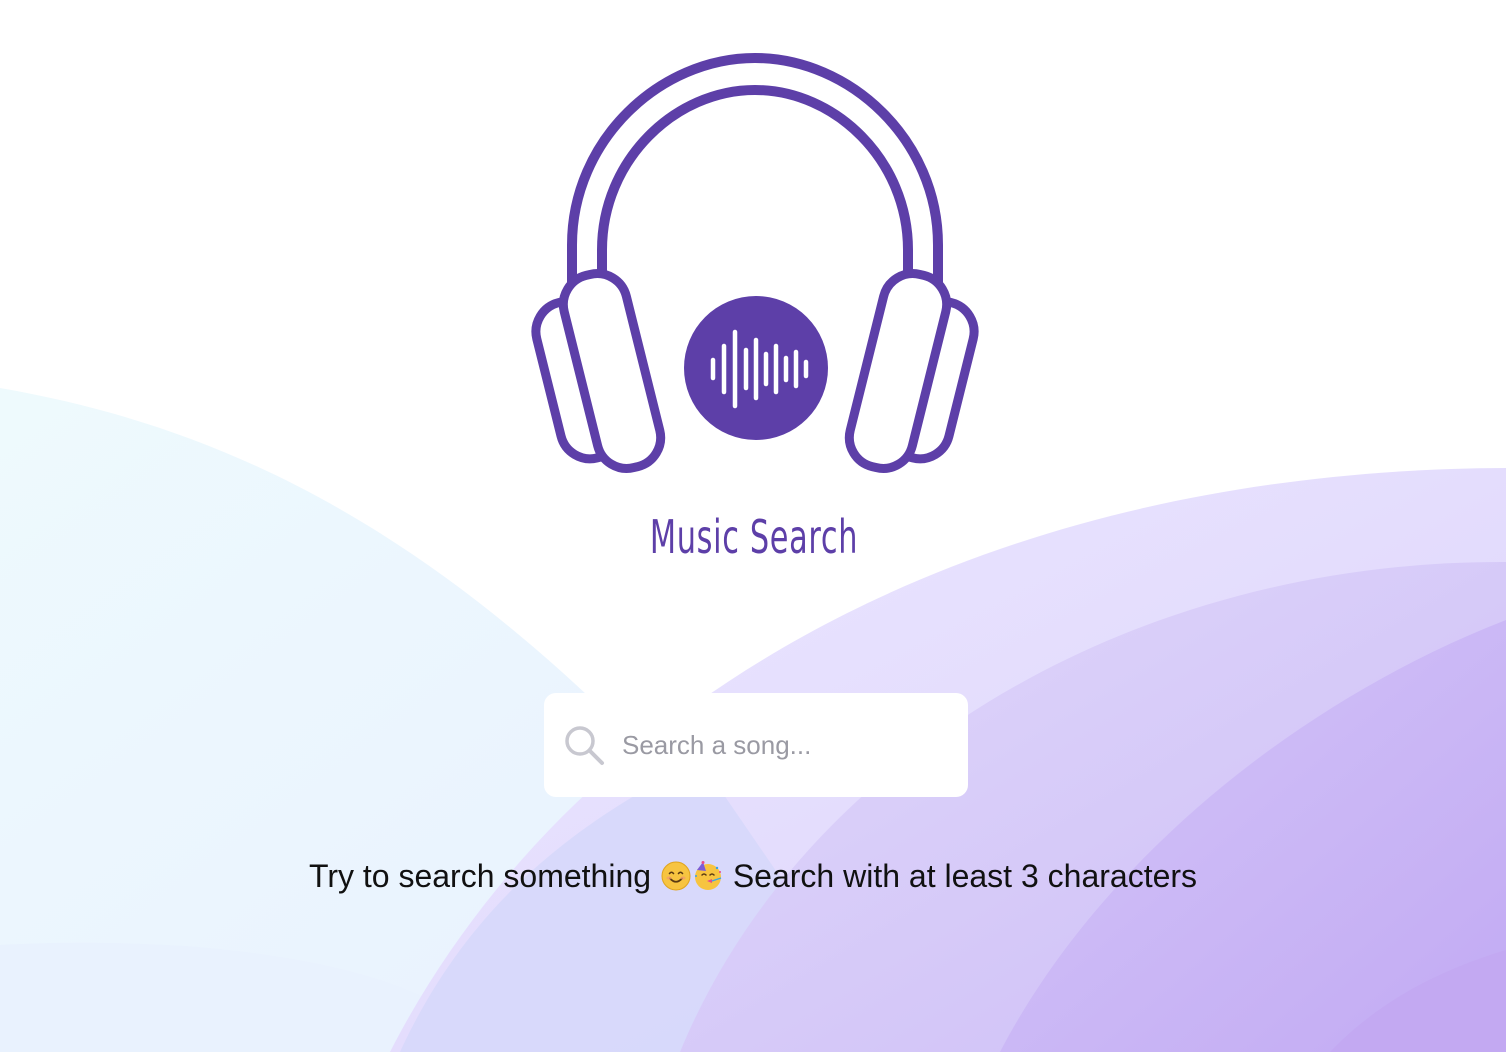 The height and width of the screenshot is (1052, 1506). I want to click on hint-text-before: Try to search something, so click(480, 876).